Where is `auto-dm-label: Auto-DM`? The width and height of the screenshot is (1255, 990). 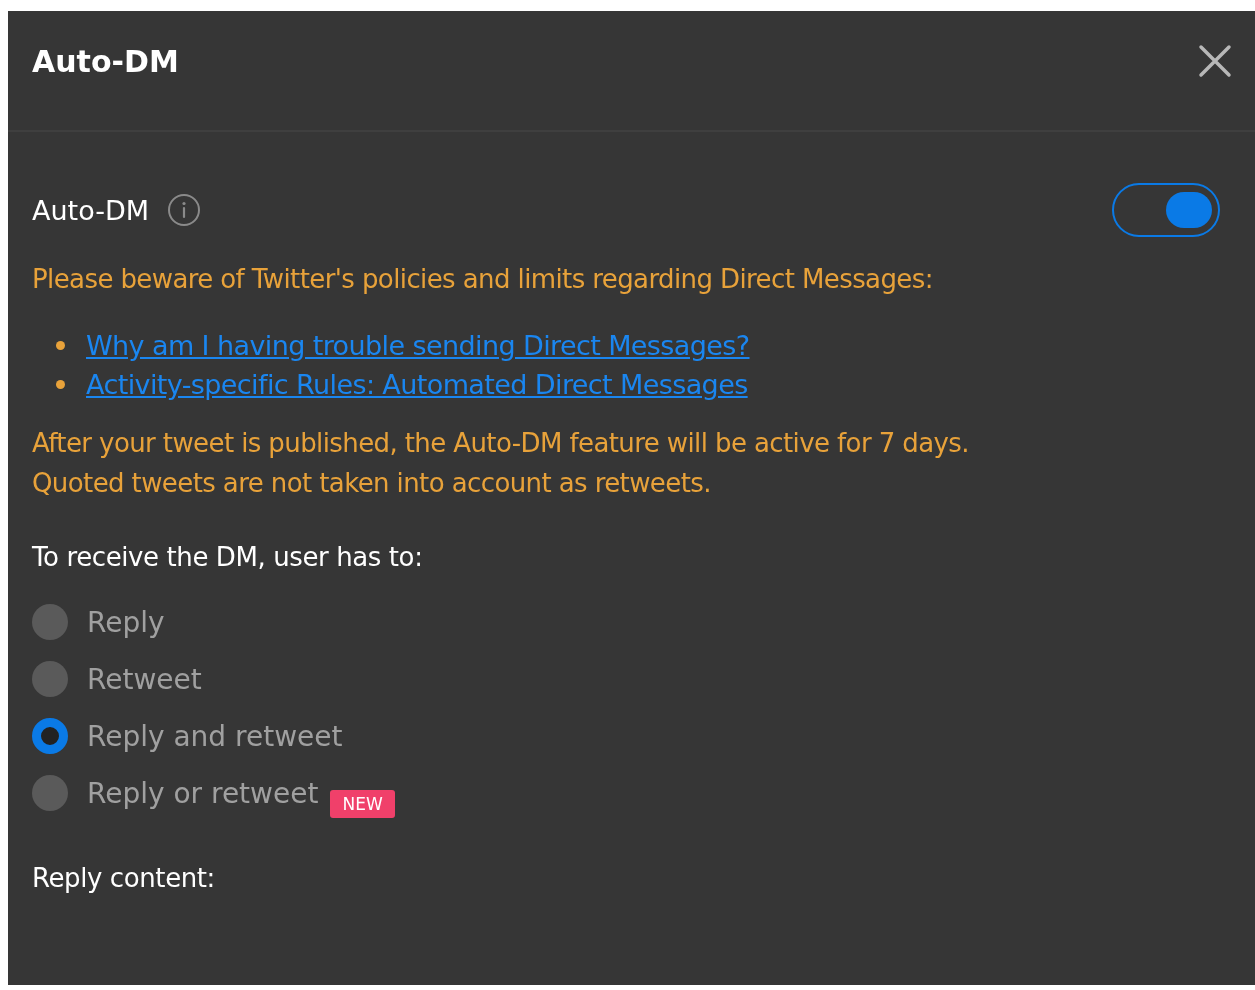 auto-dm-label: Auto-DM is located at coordinates (91, 210).